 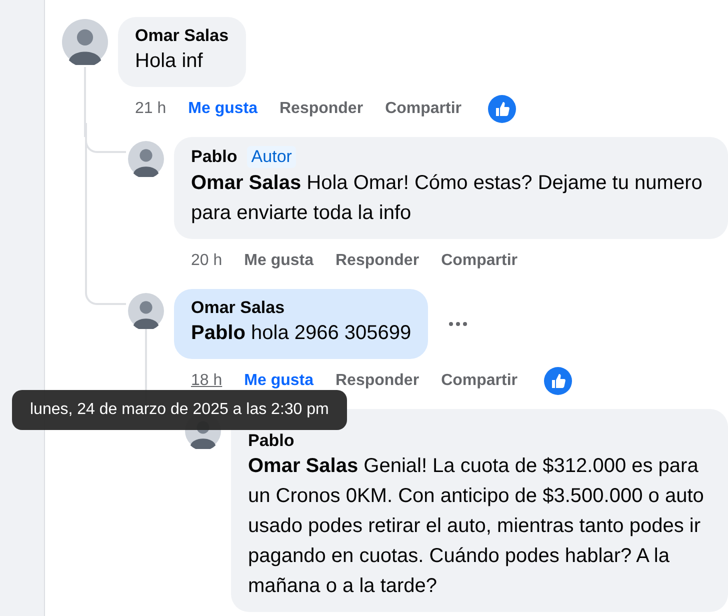 What do you see at coordinates (271, 157) in the screenshot?
I see `author-badge: Autor` at bounding box center [271, 157].